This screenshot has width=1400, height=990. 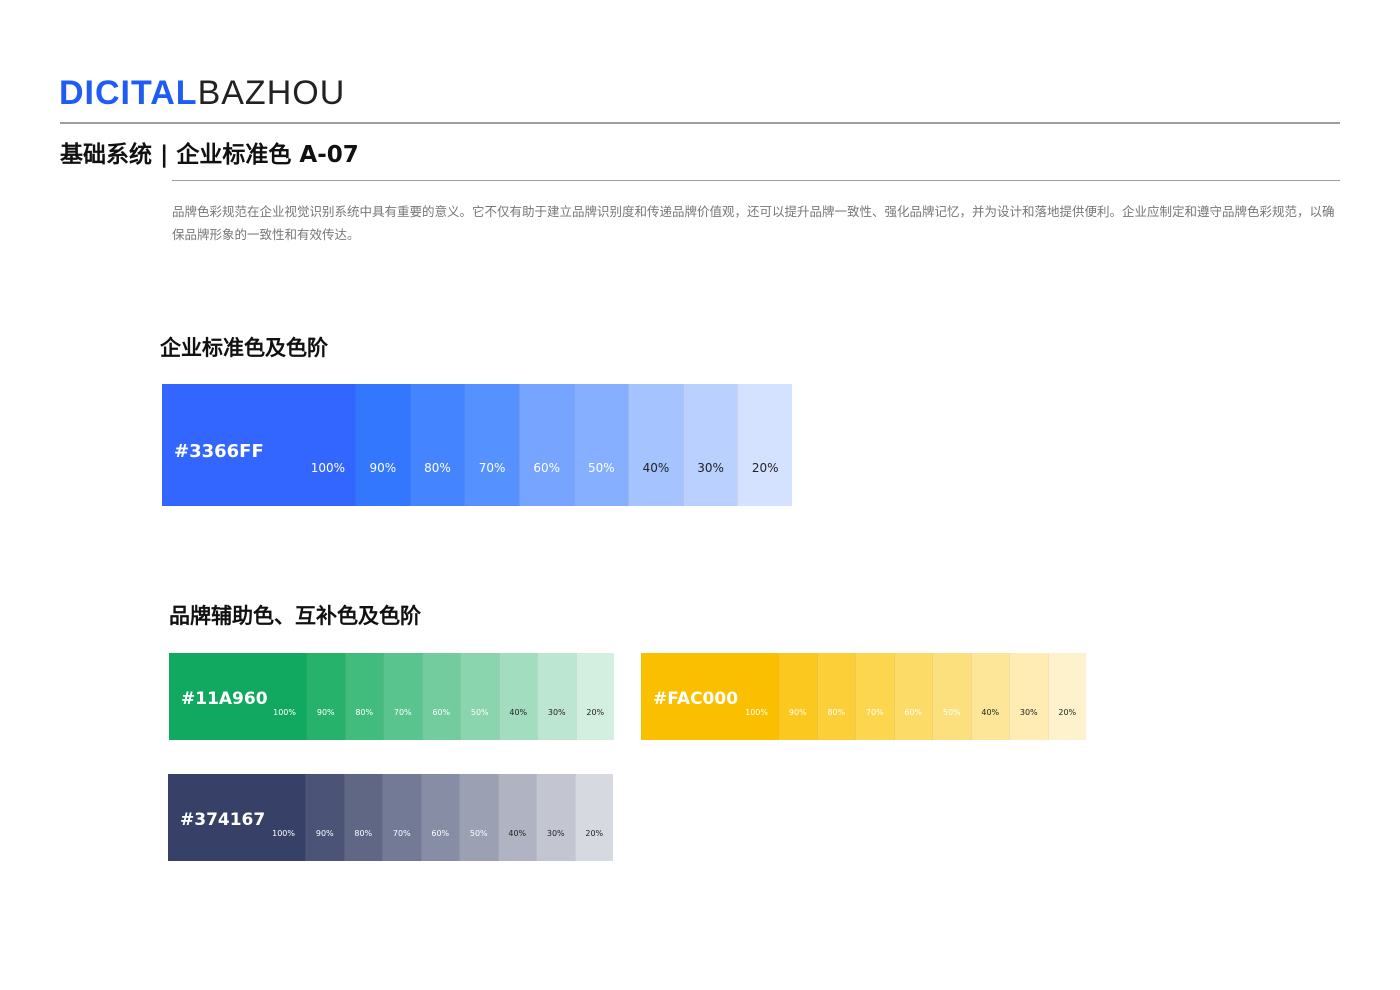 I want to click on page-title: 基础系统 | 企业标准色 A-07, so click(x=209, y=155).